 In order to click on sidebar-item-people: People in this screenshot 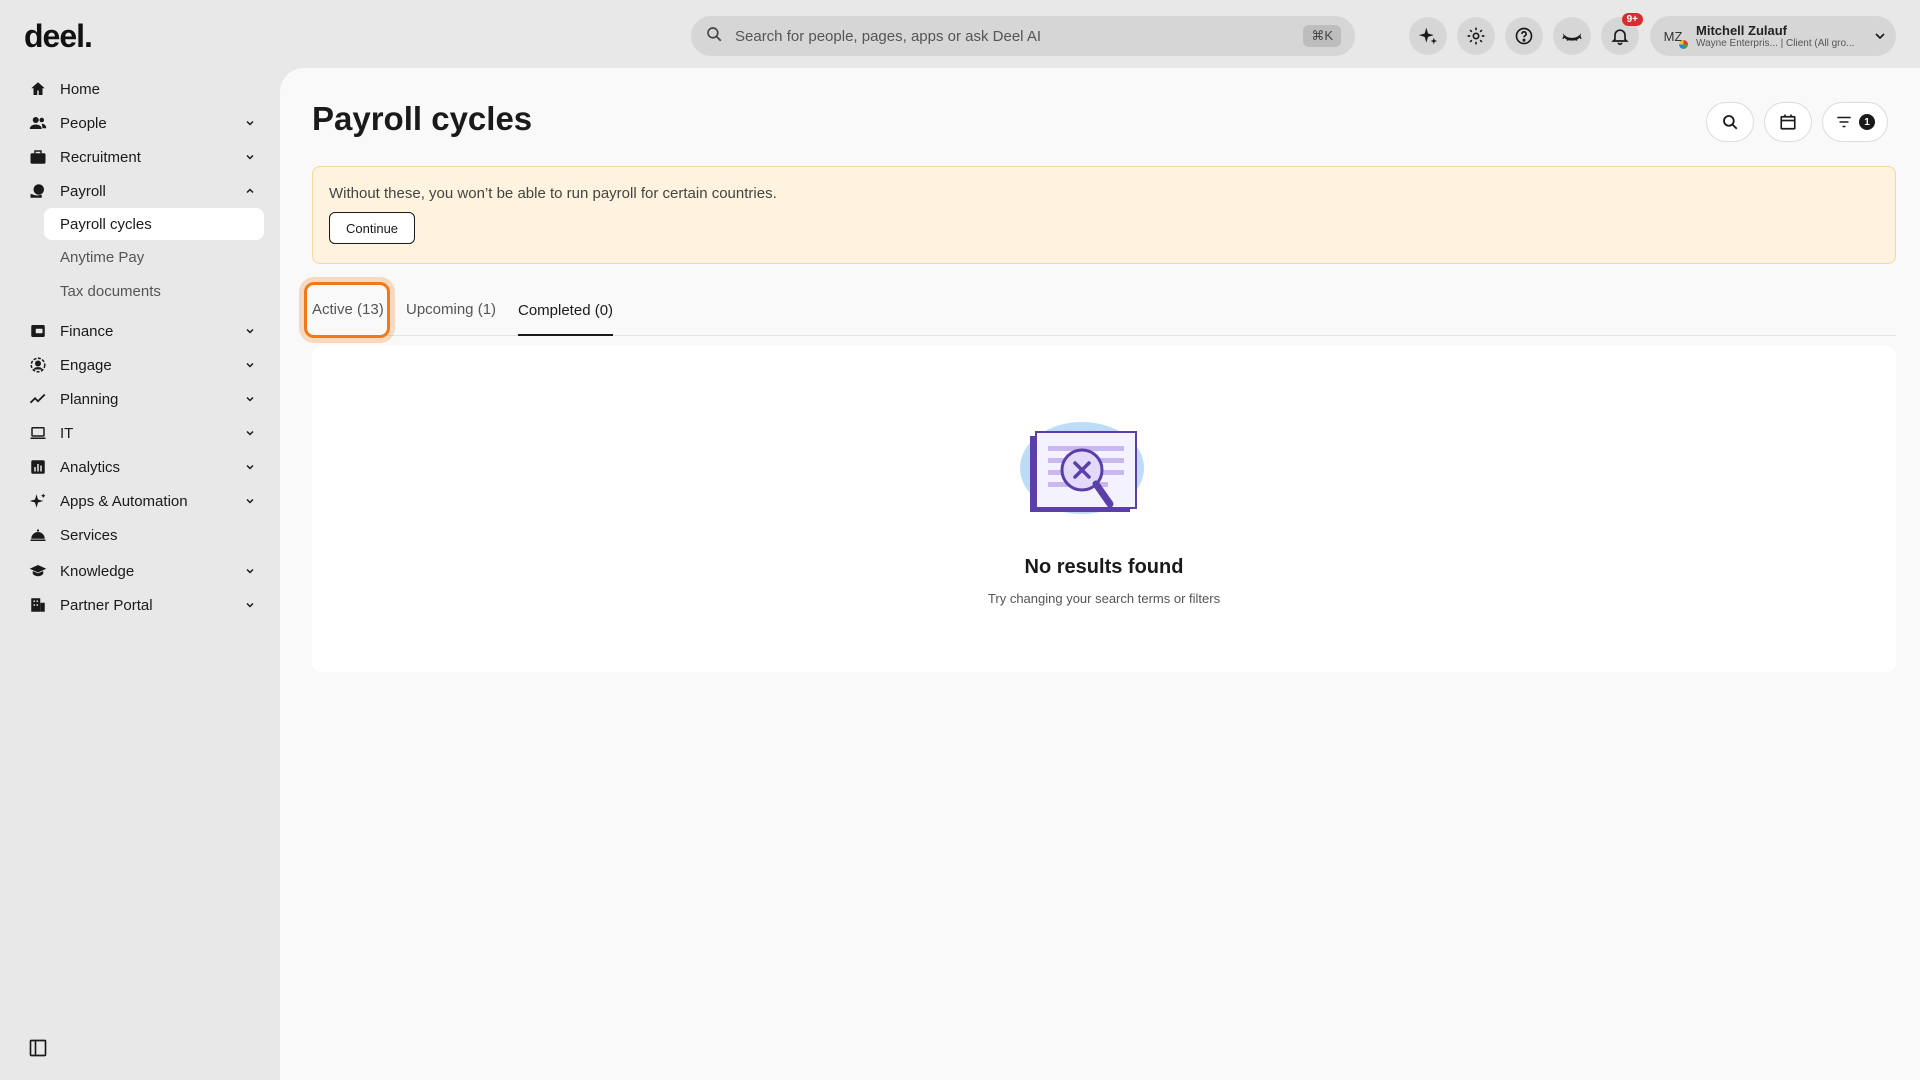, I will do `click(140, 123)`.